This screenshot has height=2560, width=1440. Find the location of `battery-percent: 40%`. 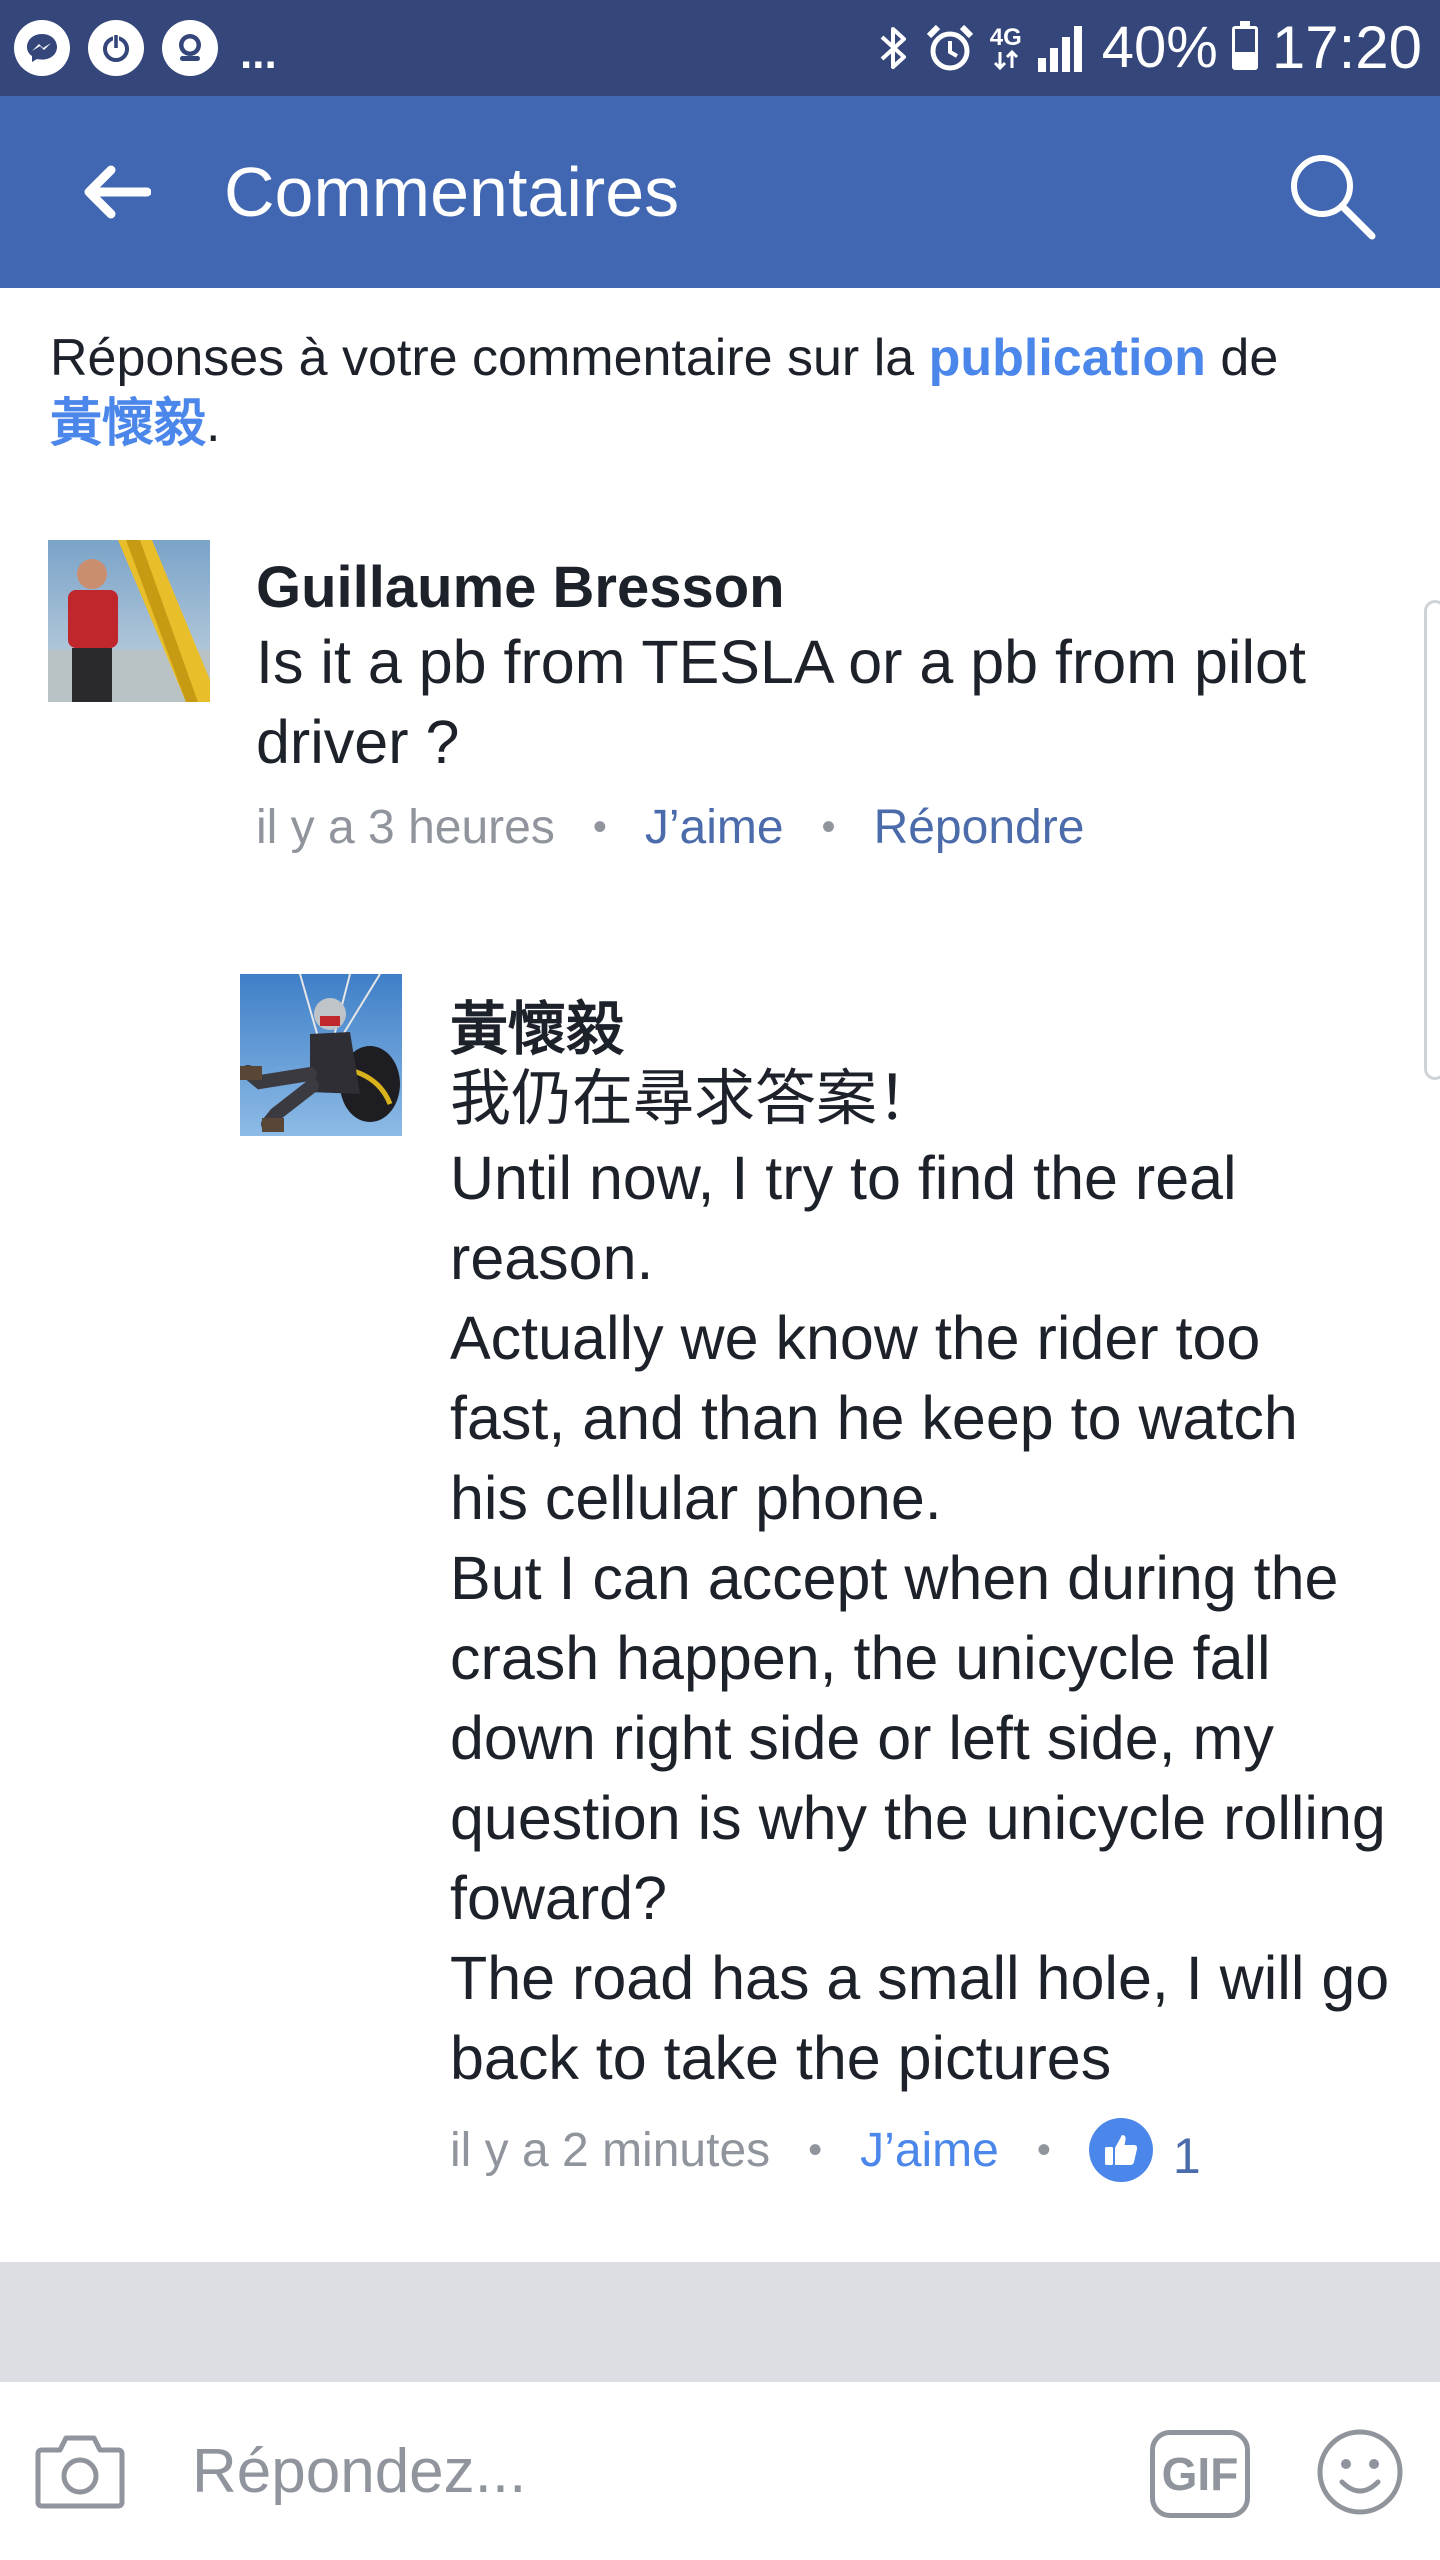

battery-percent: 40% is located at coordinates (1159, 47).